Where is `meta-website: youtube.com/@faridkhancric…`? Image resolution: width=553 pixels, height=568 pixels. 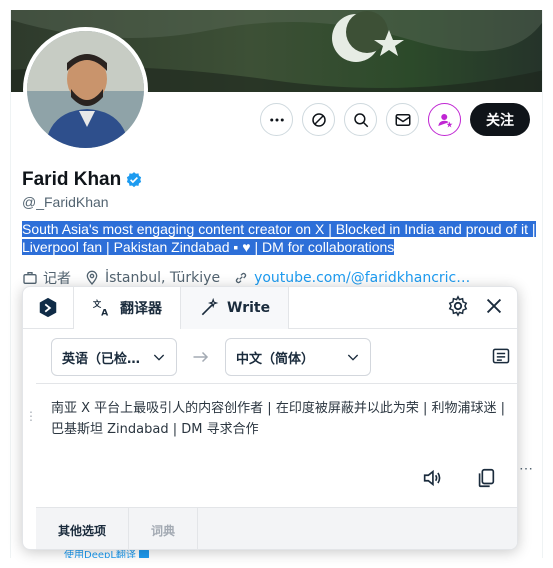 meta-website: youtube.com/@faridkhancric… is located at coordinates (351, 278).